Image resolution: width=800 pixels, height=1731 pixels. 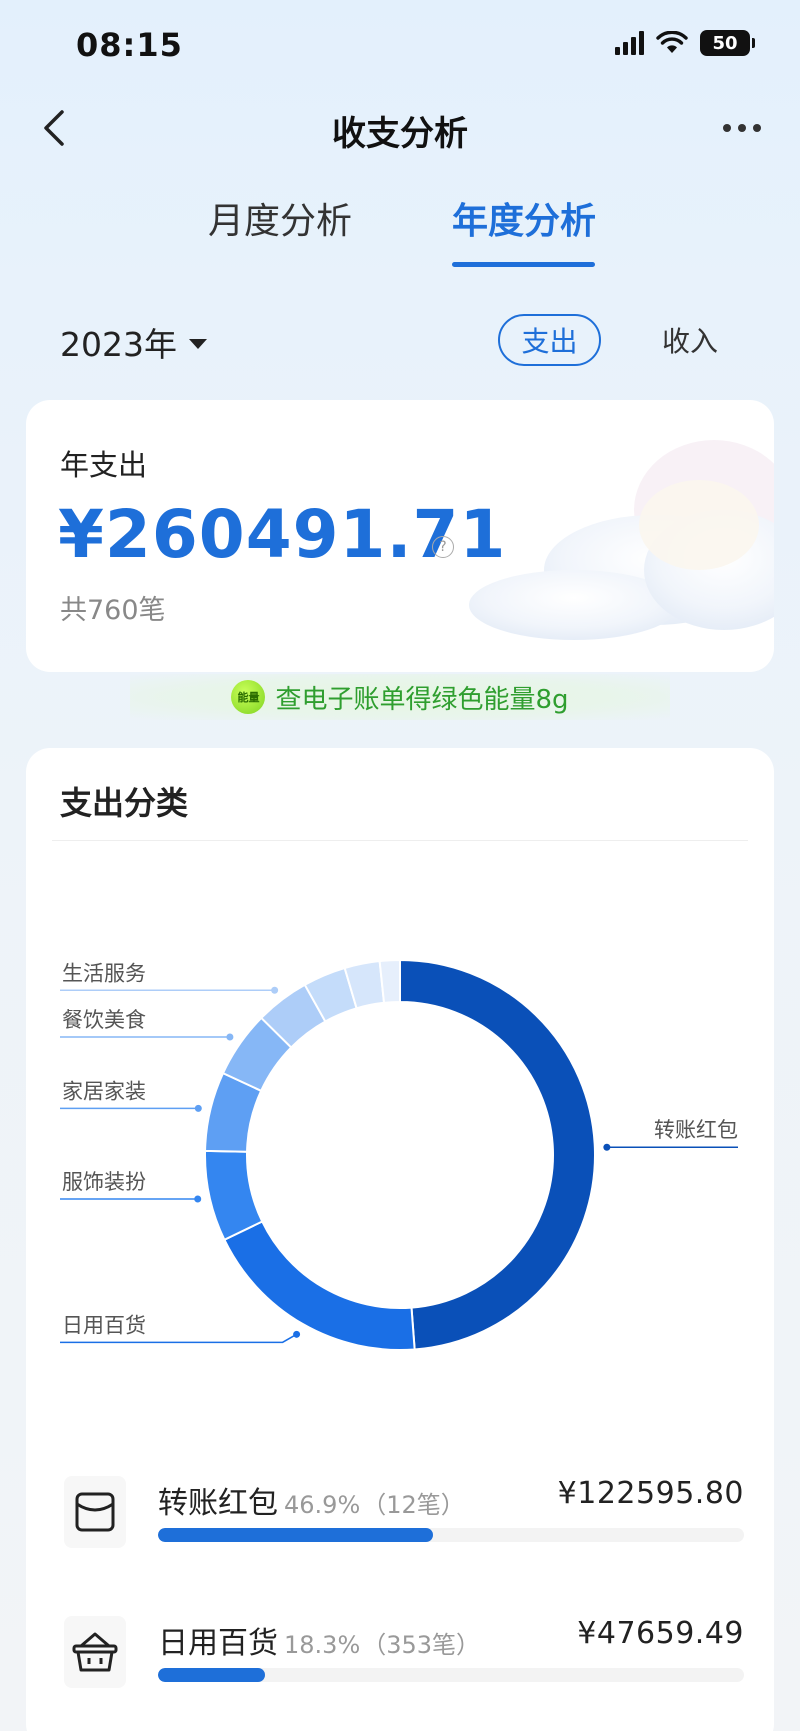 What do you see at coordinates (282, 534) in the screenshot?
I see `annual-expense-amount: ¥260491.71` at bounding box center [282, 534].